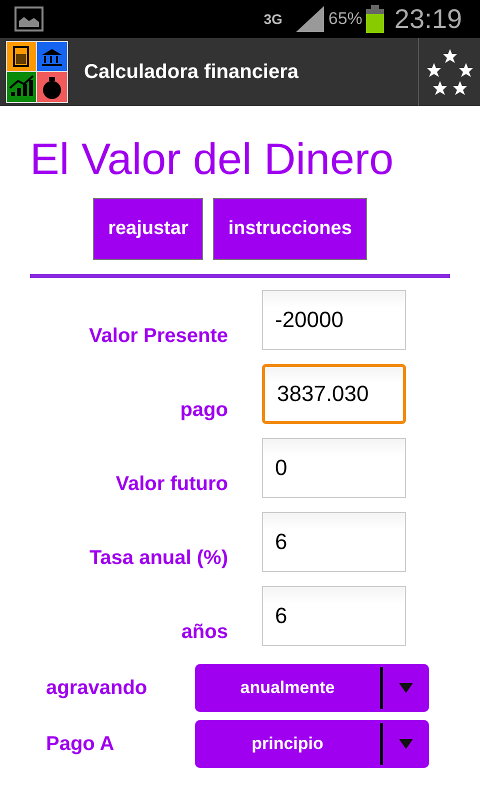  What do you see at coordinates (192, 72) in the screenshot?
I see `app-title: Calculadora financiera` at bounding box center [192, 72].